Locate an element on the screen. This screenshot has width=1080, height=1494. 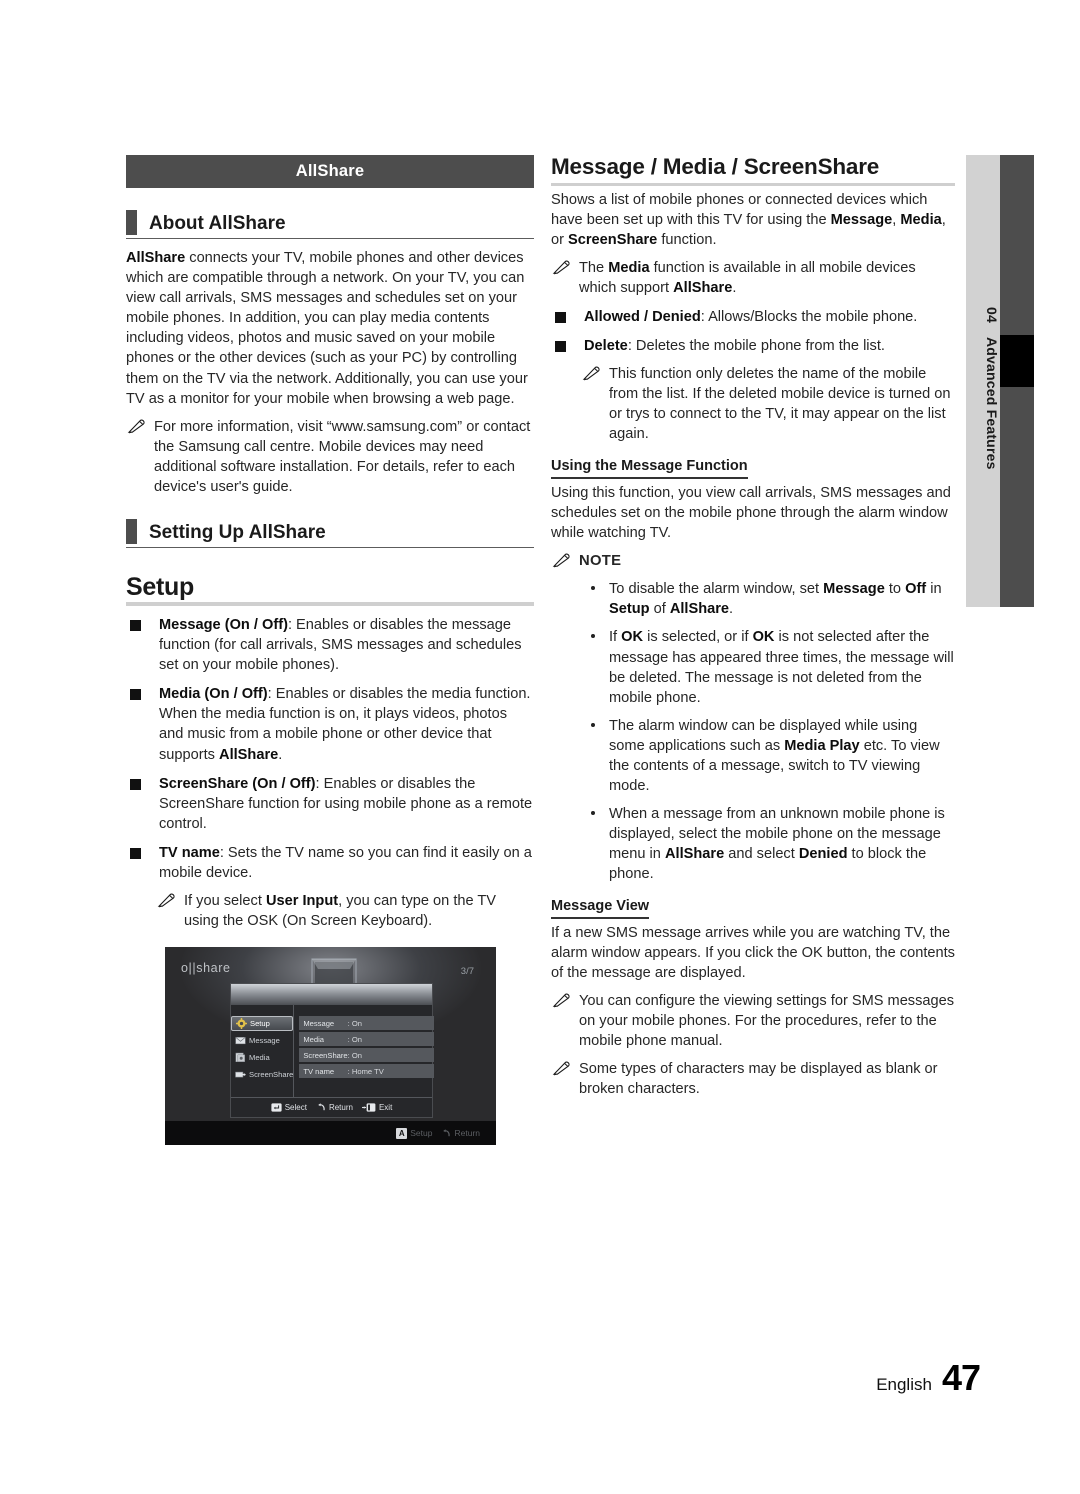
osd-row-message: Message : On is located at coordinates (366, 1023).